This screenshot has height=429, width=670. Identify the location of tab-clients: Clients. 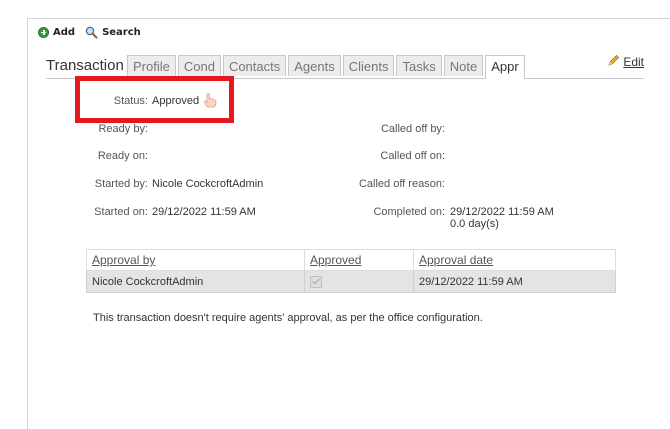
(368, 65).